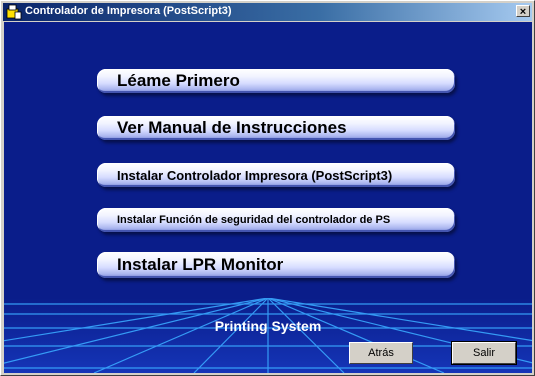  What do you see at coordinates (267, 12) in the screenshot?
I see `title-bar: Controlador de Impresora (PostScript3) ×` at bounding box center [267, 12].